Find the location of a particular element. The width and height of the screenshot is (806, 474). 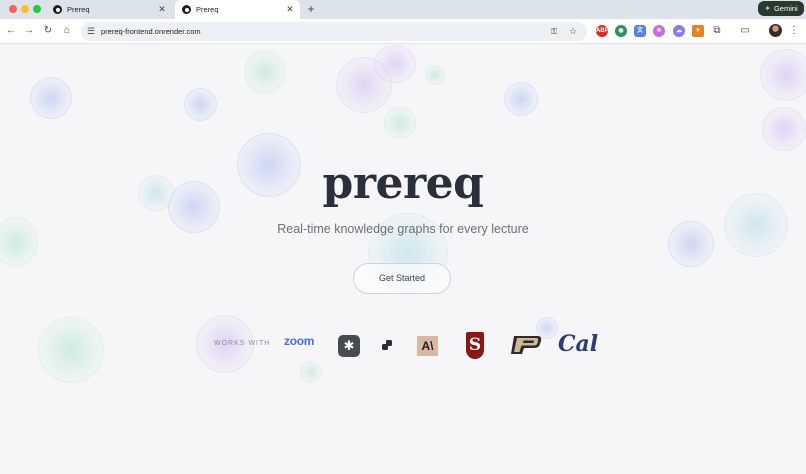

url-text: prereq-frontend.onrender.com is located at coordinates (151, 31).